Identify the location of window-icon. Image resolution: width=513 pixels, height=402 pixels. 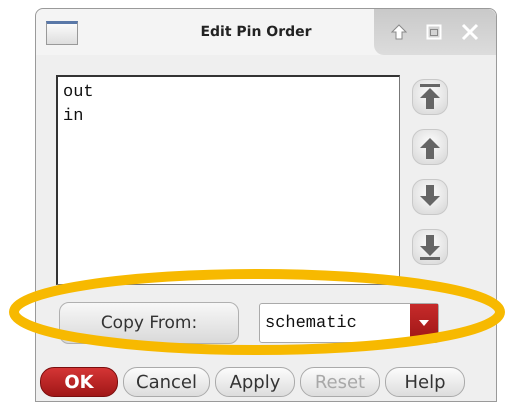
(62, 33).